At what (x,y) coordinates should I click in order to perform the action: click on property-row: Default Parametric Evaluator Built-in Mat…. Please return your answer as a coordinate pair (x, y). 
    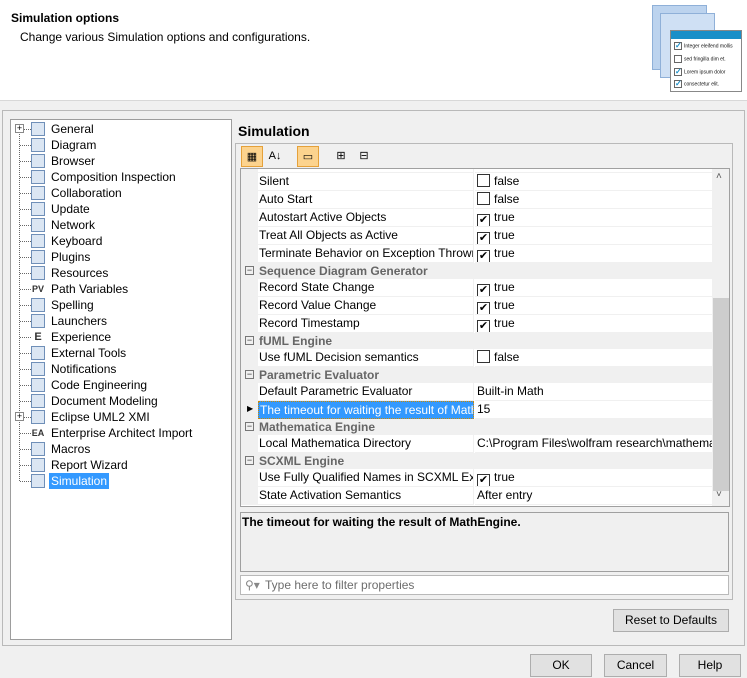
    Looking at the image, I should click on (476, 392).